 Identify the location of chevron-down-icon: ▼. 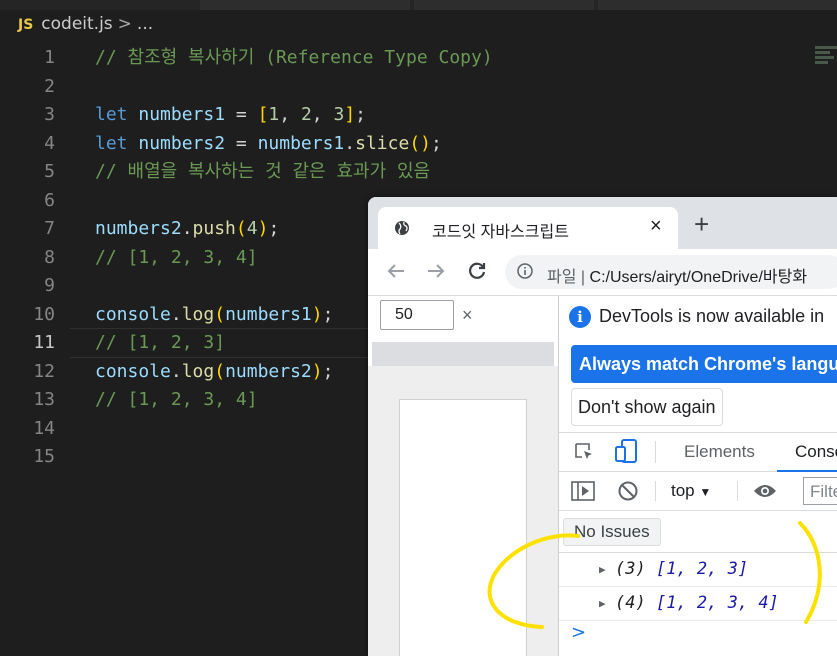
(705, 492).